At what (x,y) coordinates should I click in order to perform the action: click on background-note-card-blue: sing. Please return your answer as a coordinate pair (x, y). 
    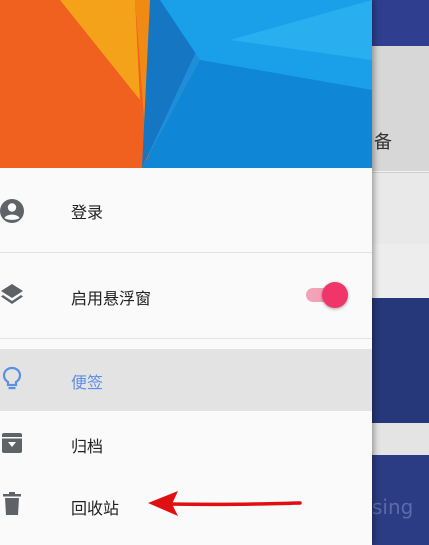
    Looking at the image, I should click on (400, 500).